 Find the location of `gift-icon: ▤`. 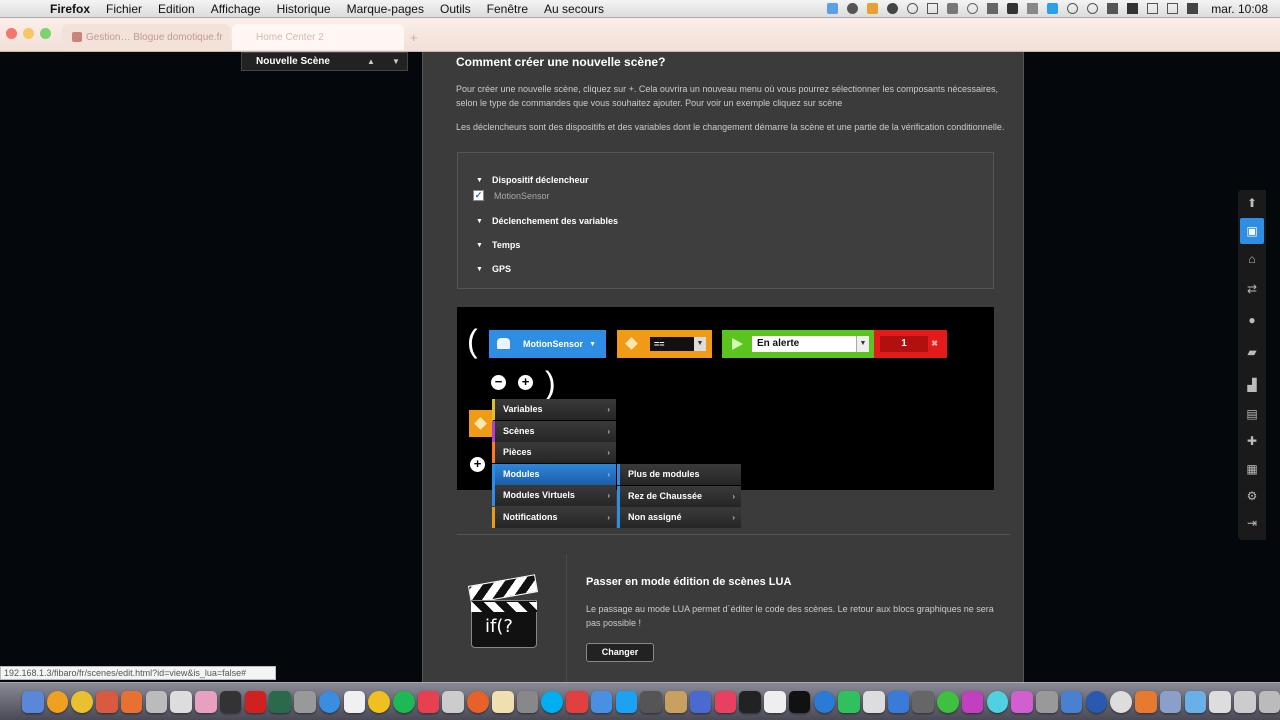

gift-icon: ▤ is located at coordinates (1252, 414).